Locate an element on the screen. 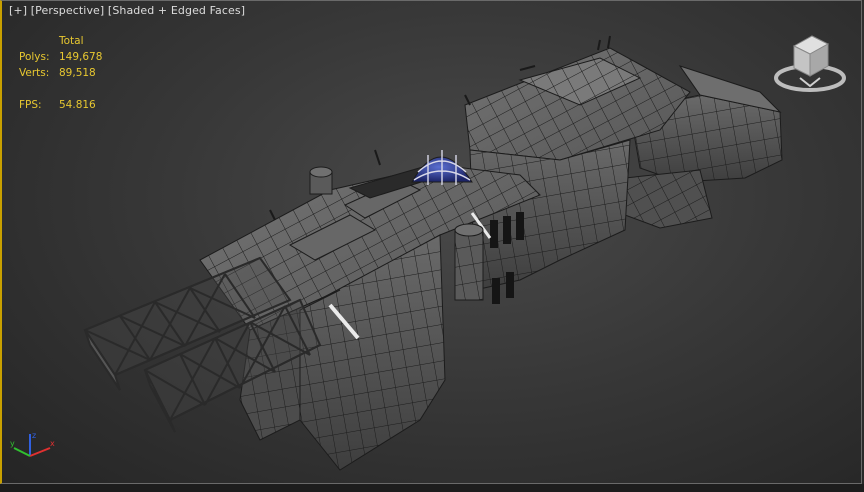 The width and height of the screenshot is (864, 492). viewcube-icon is located at coordinates (810, 63).